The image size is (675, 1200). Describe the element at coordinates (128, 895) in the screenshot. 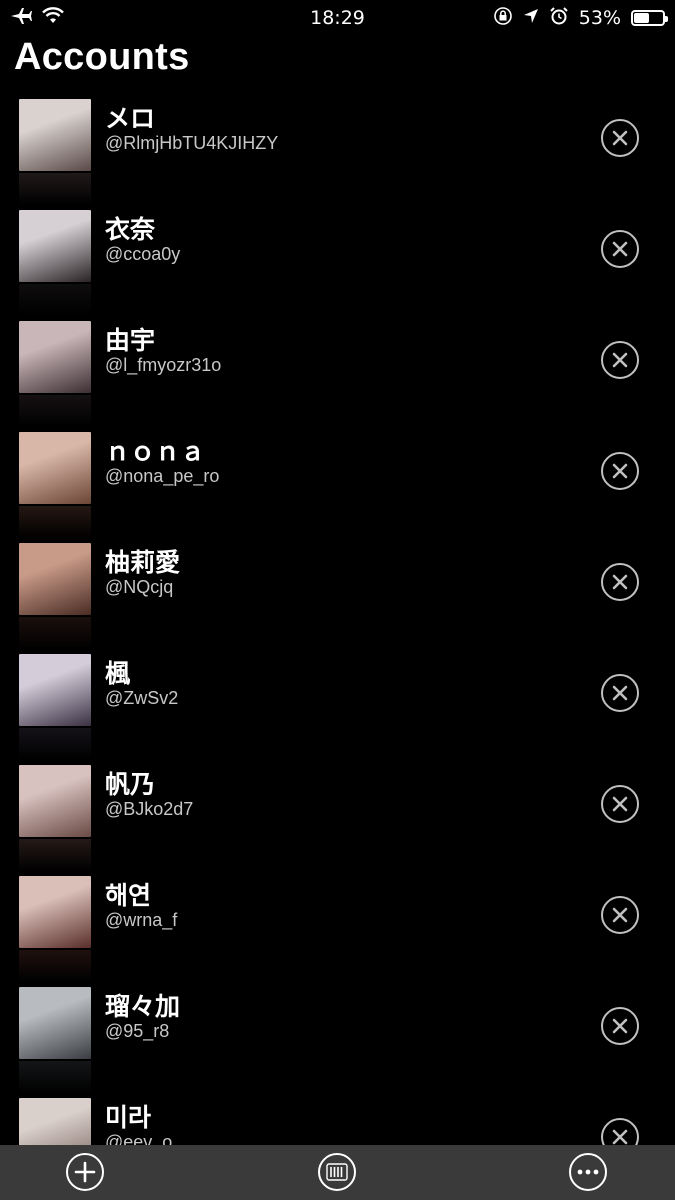

I see `account-name: 해연` at that location.